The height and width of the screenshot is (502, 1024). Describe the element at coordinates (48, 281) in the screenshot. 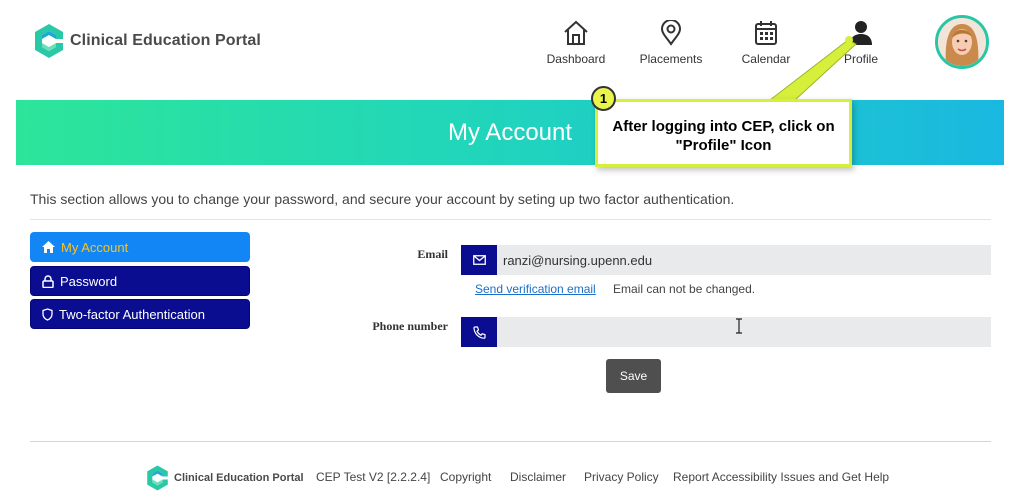

I see `lock-icon` at that location.